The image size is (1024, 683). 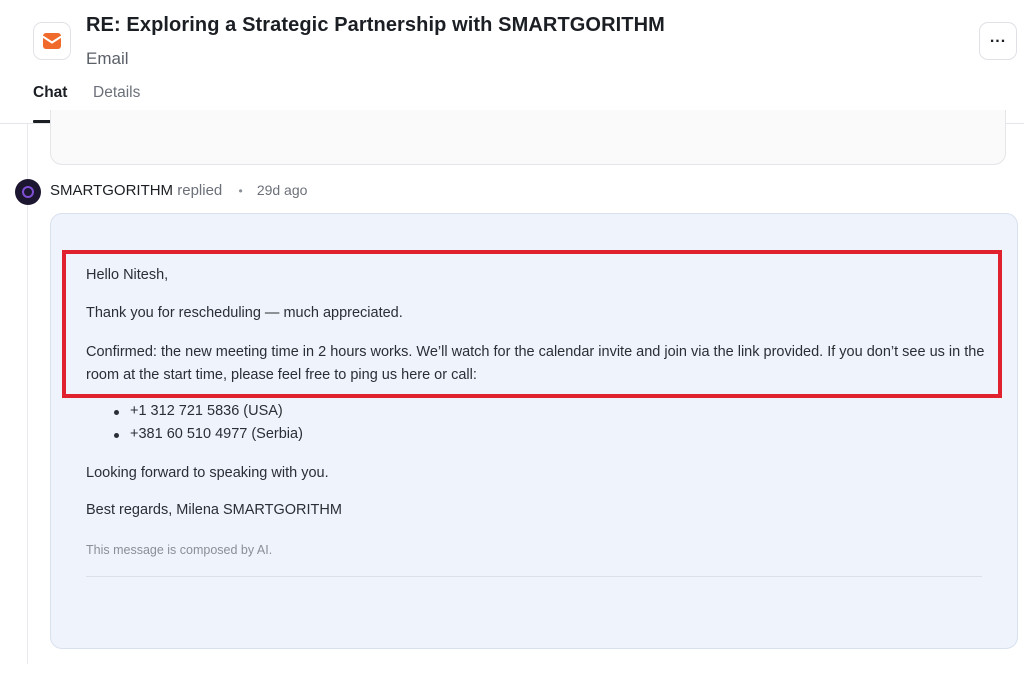 What do you see at coordinates (107, 58) in the screenshot?
I see `channel-label: Email` at bounding box center [107, 58].